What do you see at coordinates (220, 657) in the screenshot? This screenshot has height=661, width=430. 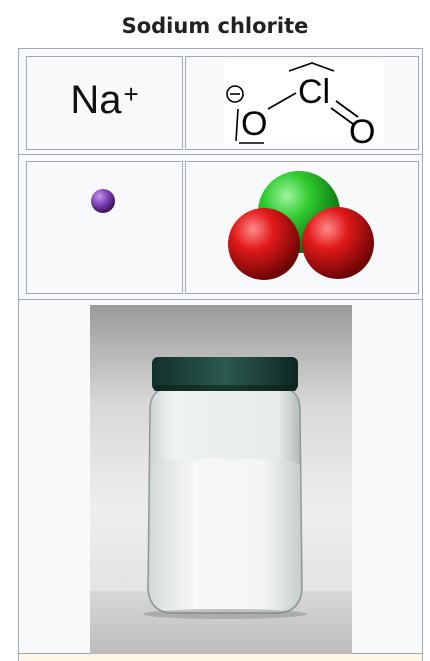 I see `infobox-next-row` at bounding box center [220, 657].